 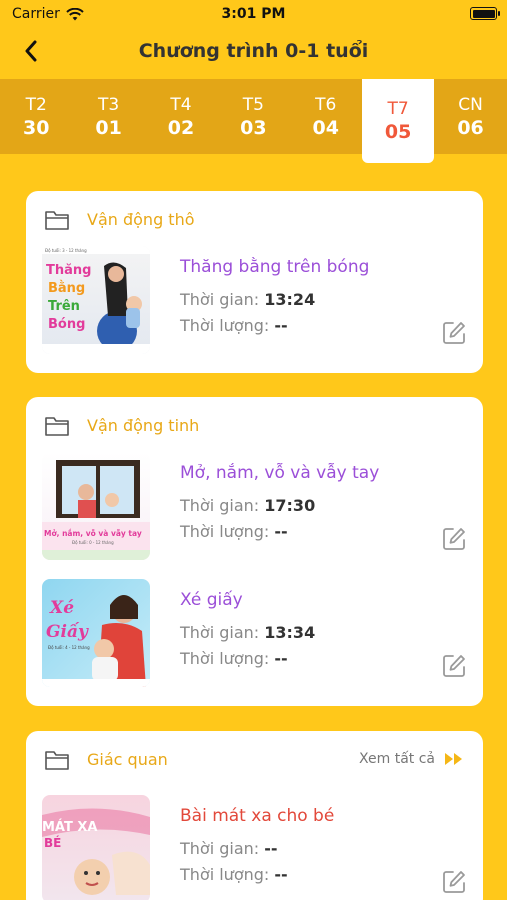 What do you see at coordinates (108, 127) in the screenshot?
I see `day-number: 01` at bounding box center [108, 127].